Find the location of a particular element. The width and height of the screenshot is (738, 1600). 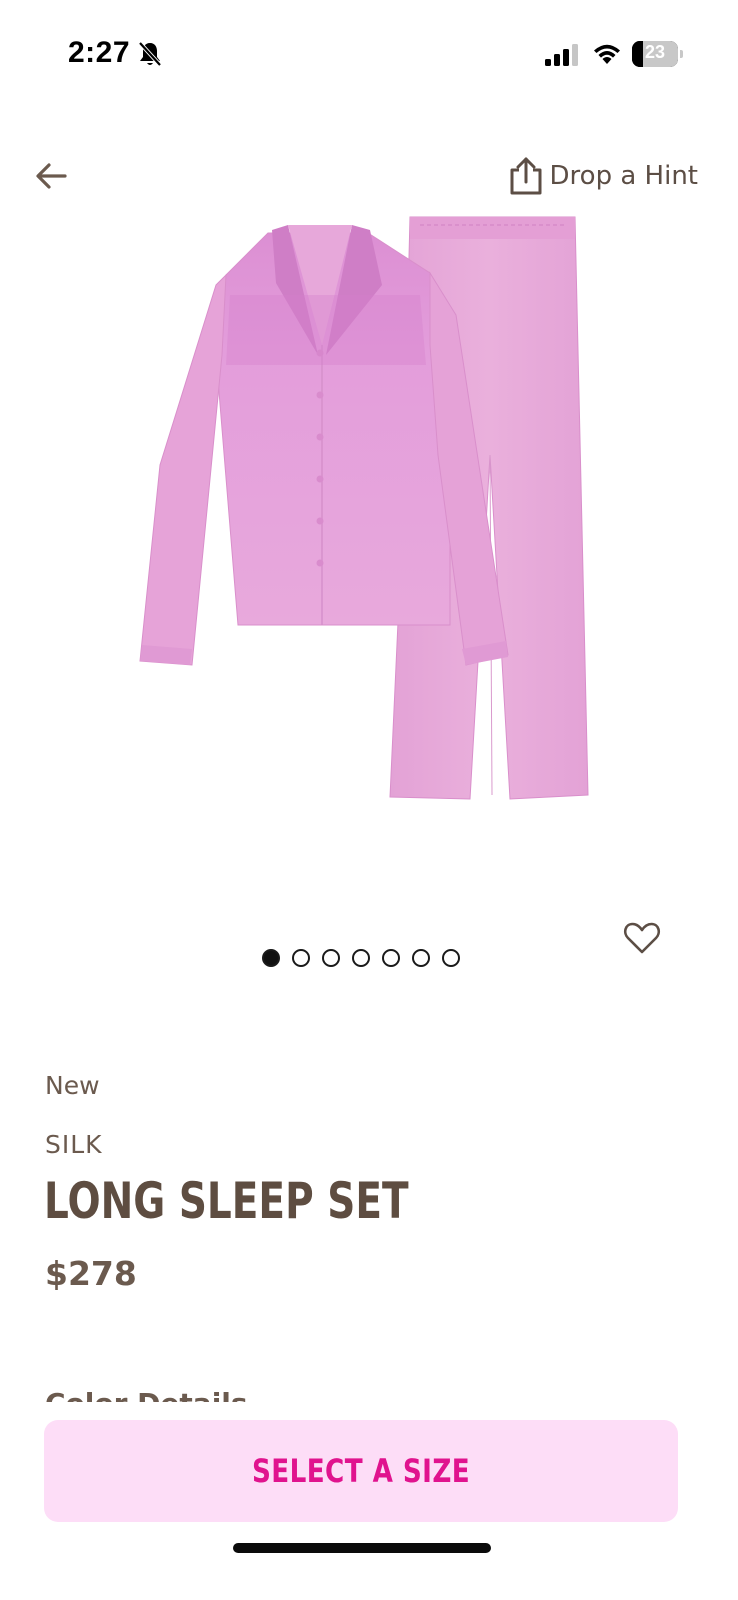

share-icon is located at coordinates (526, 176).